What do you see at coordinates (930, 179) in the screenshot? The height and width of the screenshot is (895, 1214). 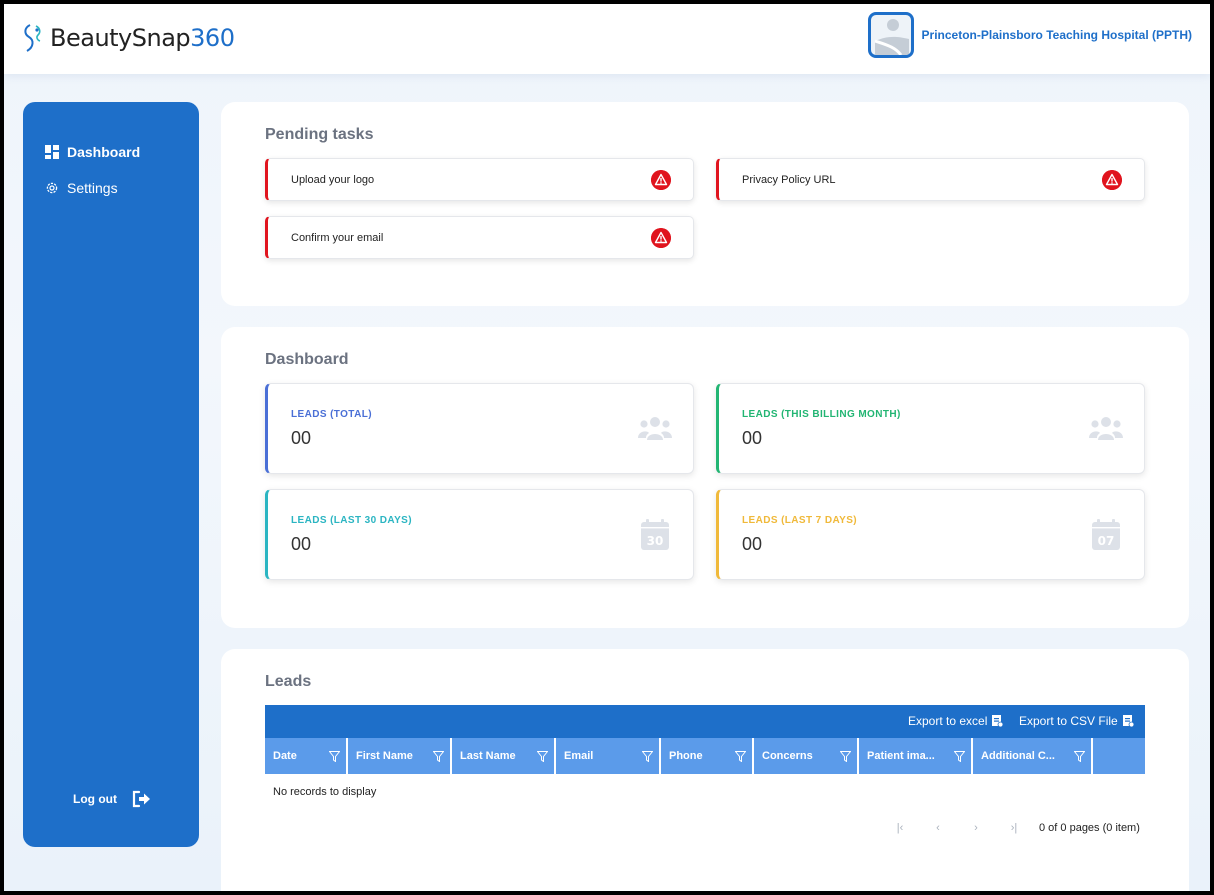 I see `task-privacy-policy: Privacy Policy URL` at bounding box center [930, 179].